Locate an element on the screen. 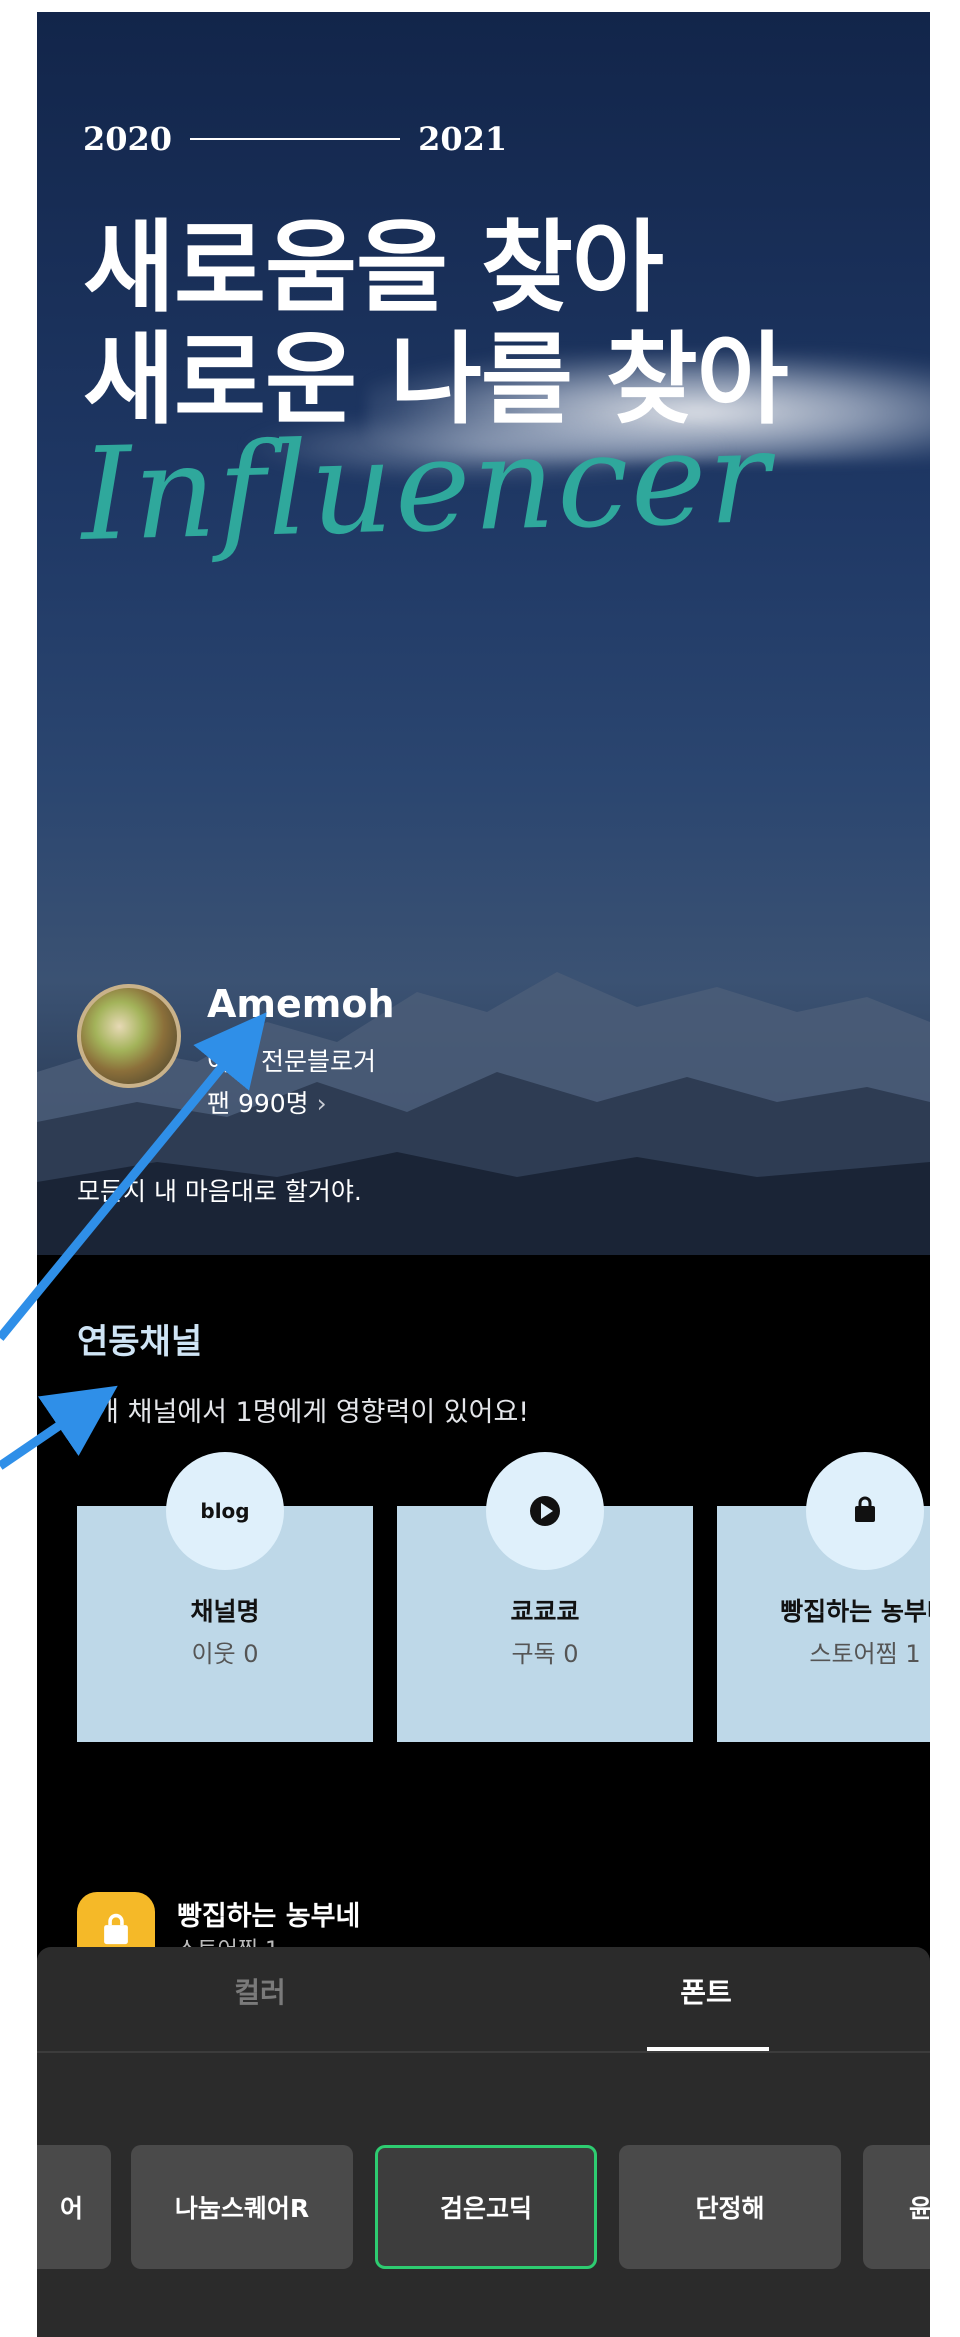  list-item-name: 빵집하는 농부네 is located at coordinates (268, 1913).